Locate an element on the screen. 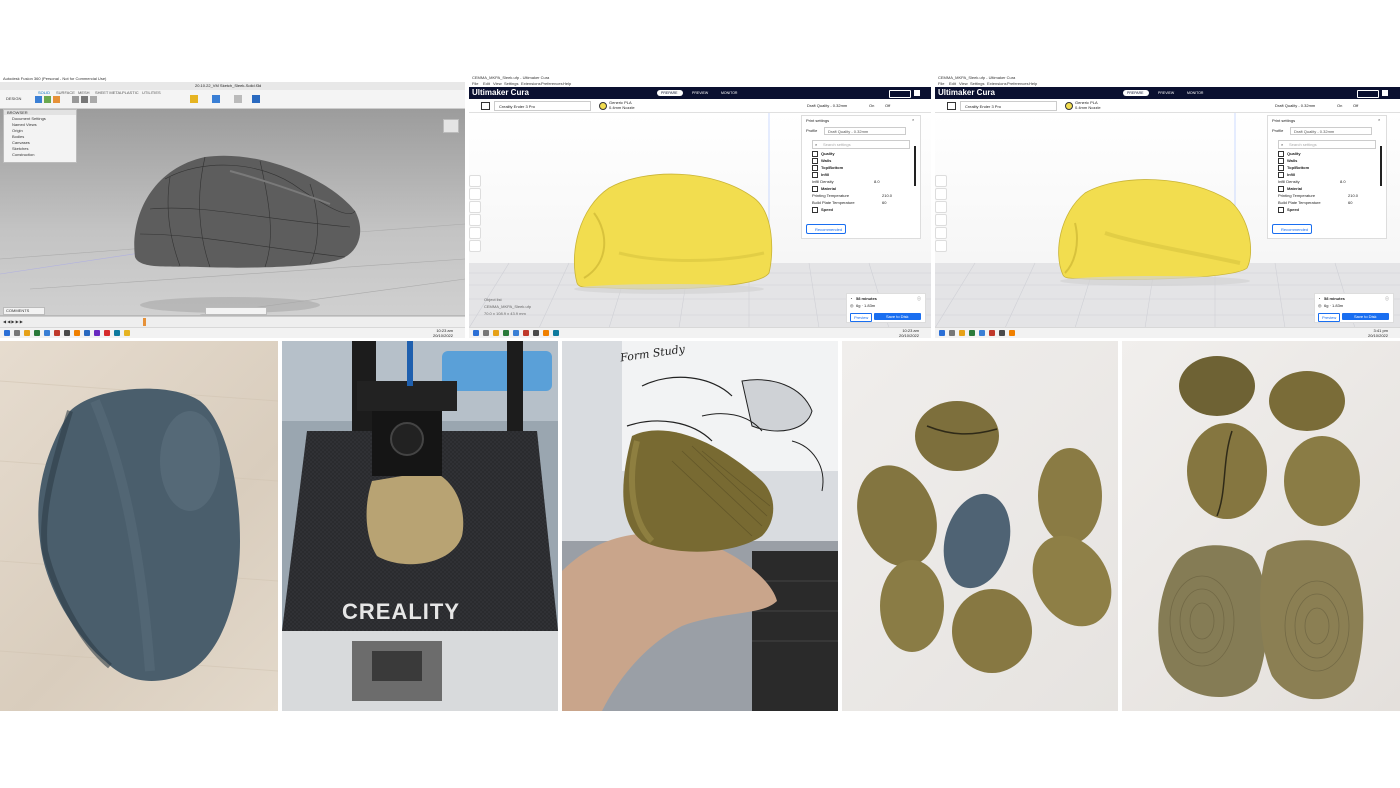  infill-density-value: 8.0 is located at coordinates (877, 181).